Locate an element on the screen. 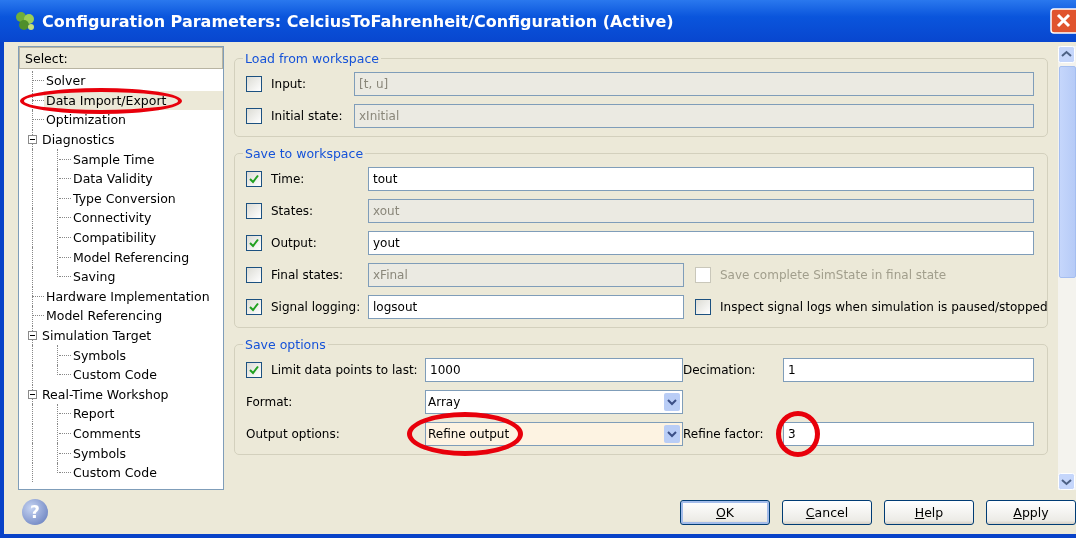  checkbox-label: Output: is located at coordinates (294, 243).